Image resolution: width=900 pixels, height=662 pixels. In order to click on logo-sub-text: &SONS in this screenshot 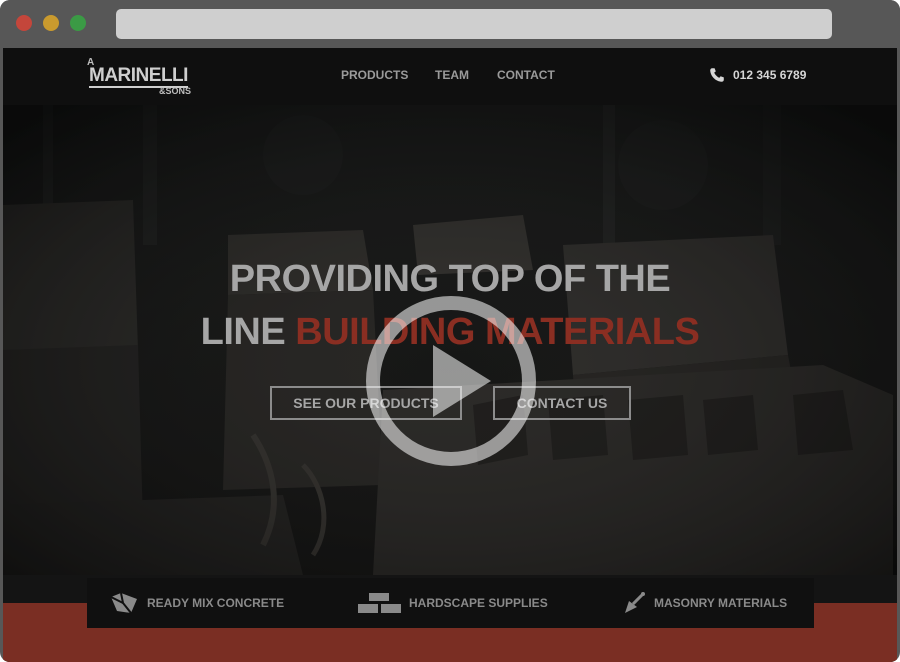, I will do `click(175, 91)`.